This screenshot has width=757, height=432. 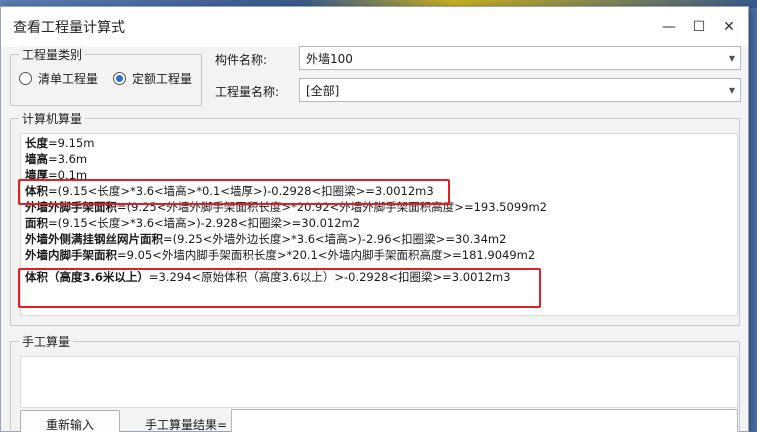 What do you see at coordinates (520, 90) in the screenshot?
I see `quantity-name-select: [全部] ▼` at bounding box center [520, 90].